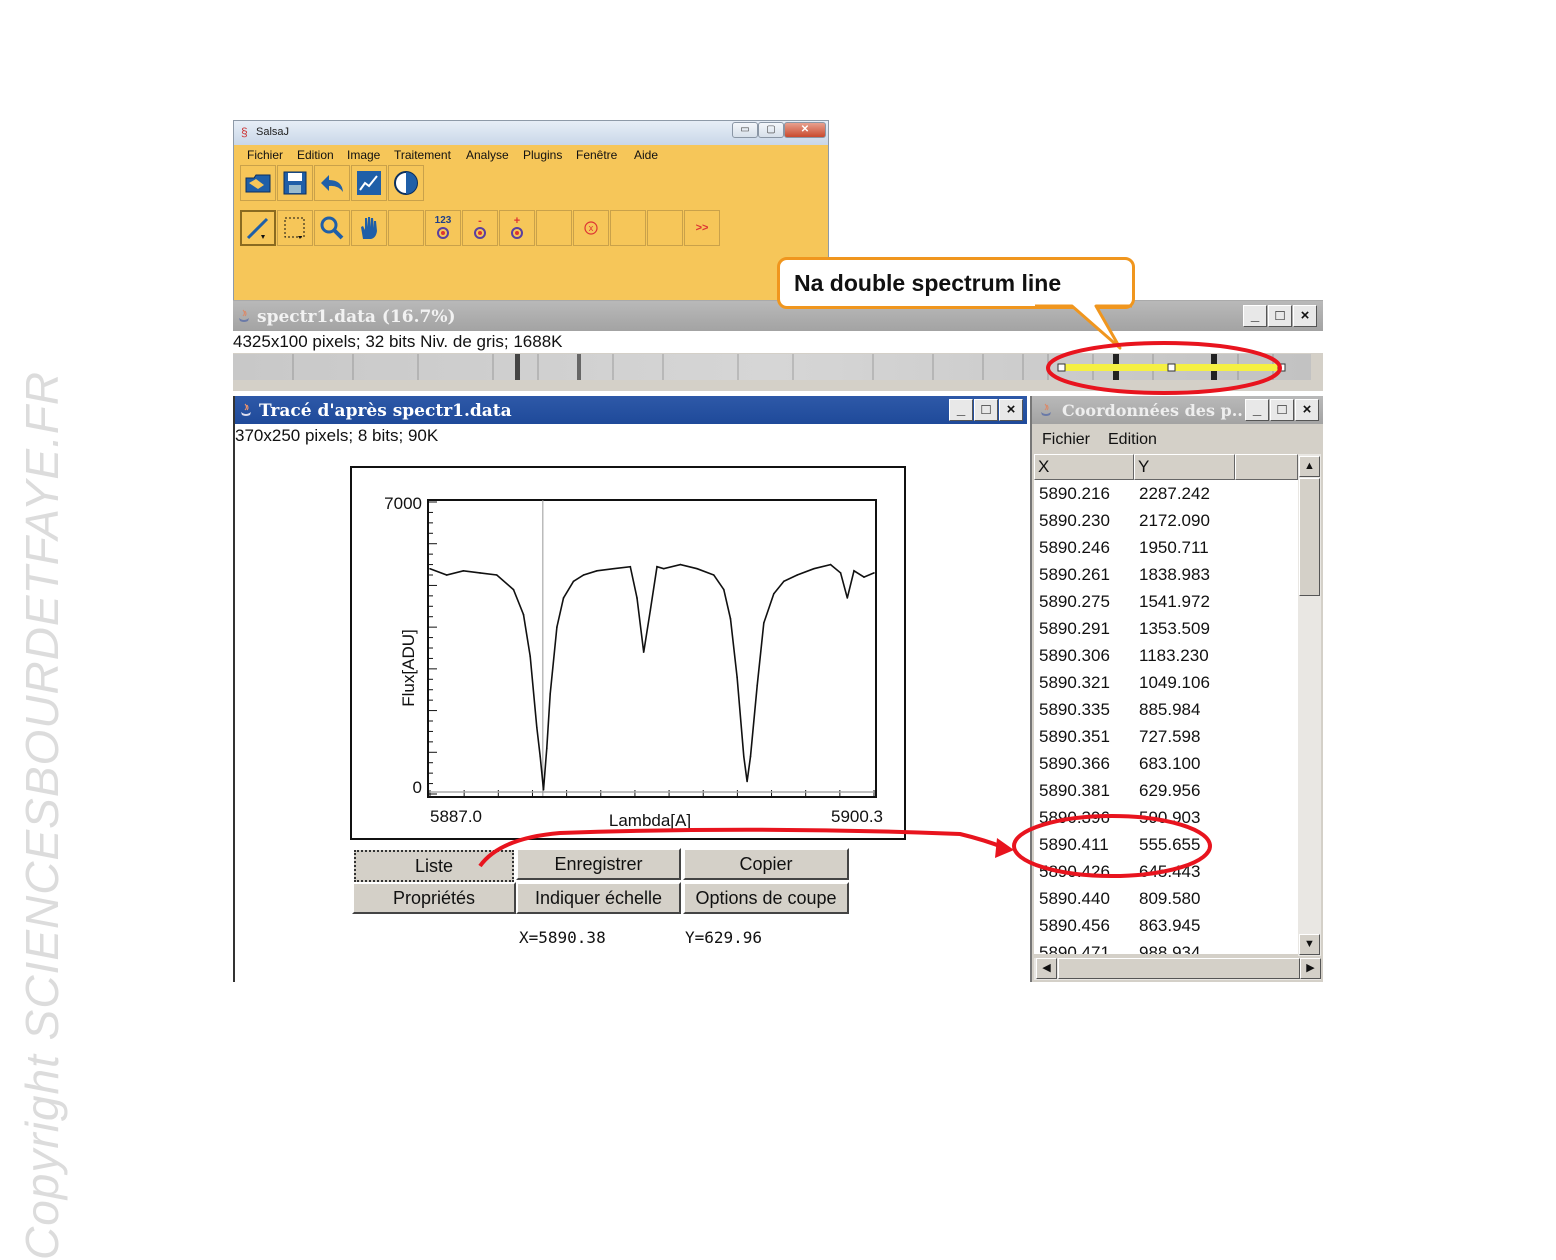  I want to click on vertical-scrollbar: ▲ ▼, so click(1309, 705).